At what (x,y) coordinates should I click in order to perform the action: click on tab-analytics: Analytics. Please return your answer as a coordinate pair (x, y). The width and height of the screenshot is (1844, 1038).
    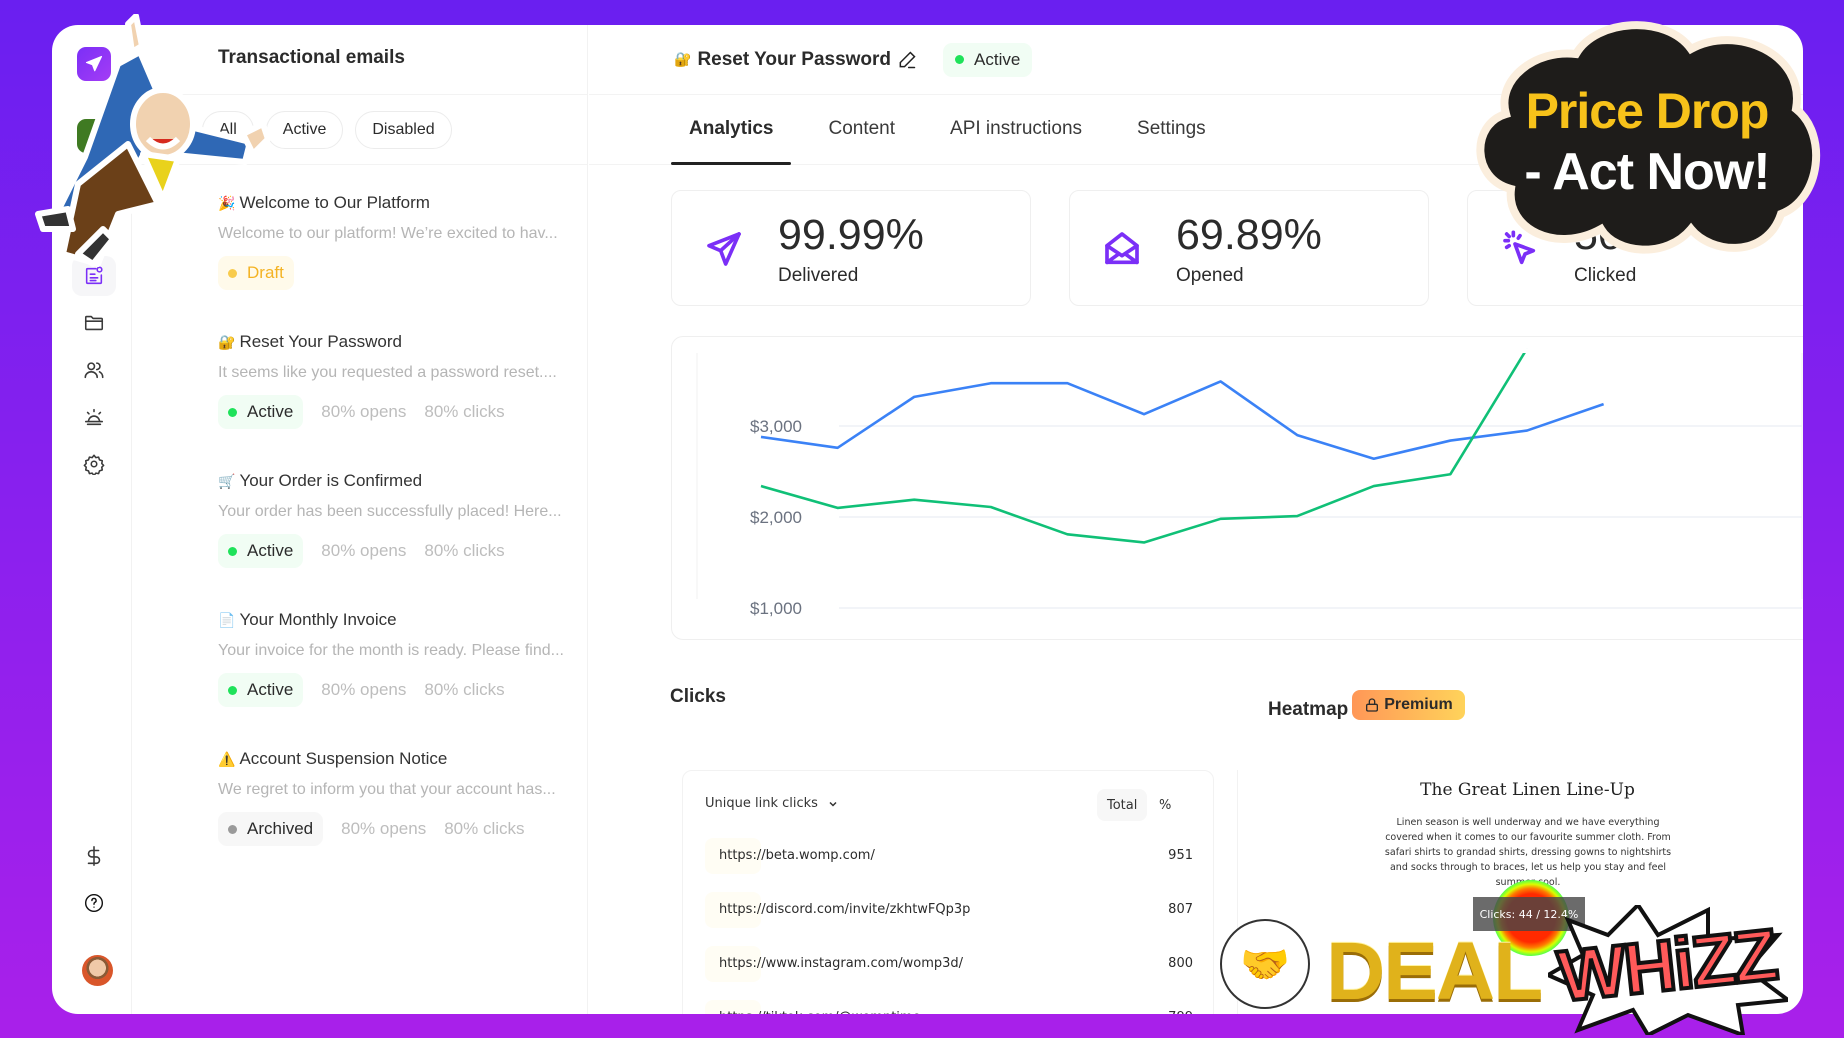
    Looking at the image, I should click on (731, 129).